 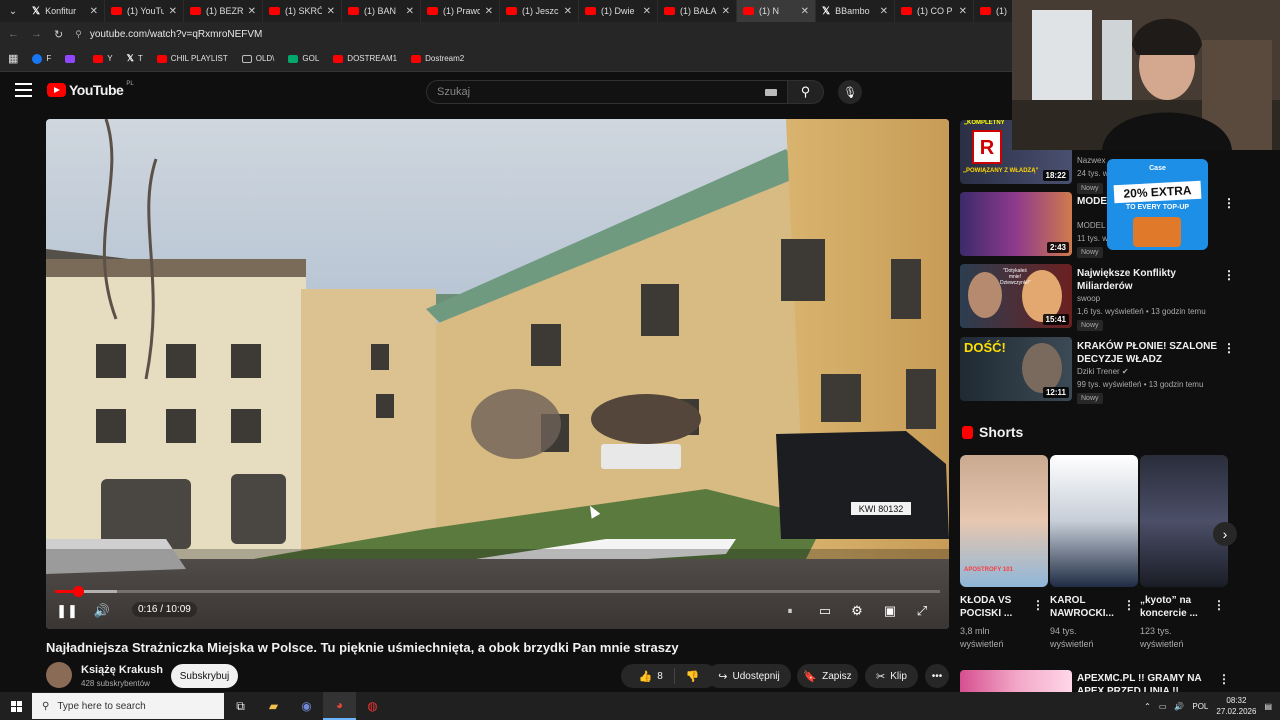 I want to click on more-actions-button: •••, so click(x=937, y=676).